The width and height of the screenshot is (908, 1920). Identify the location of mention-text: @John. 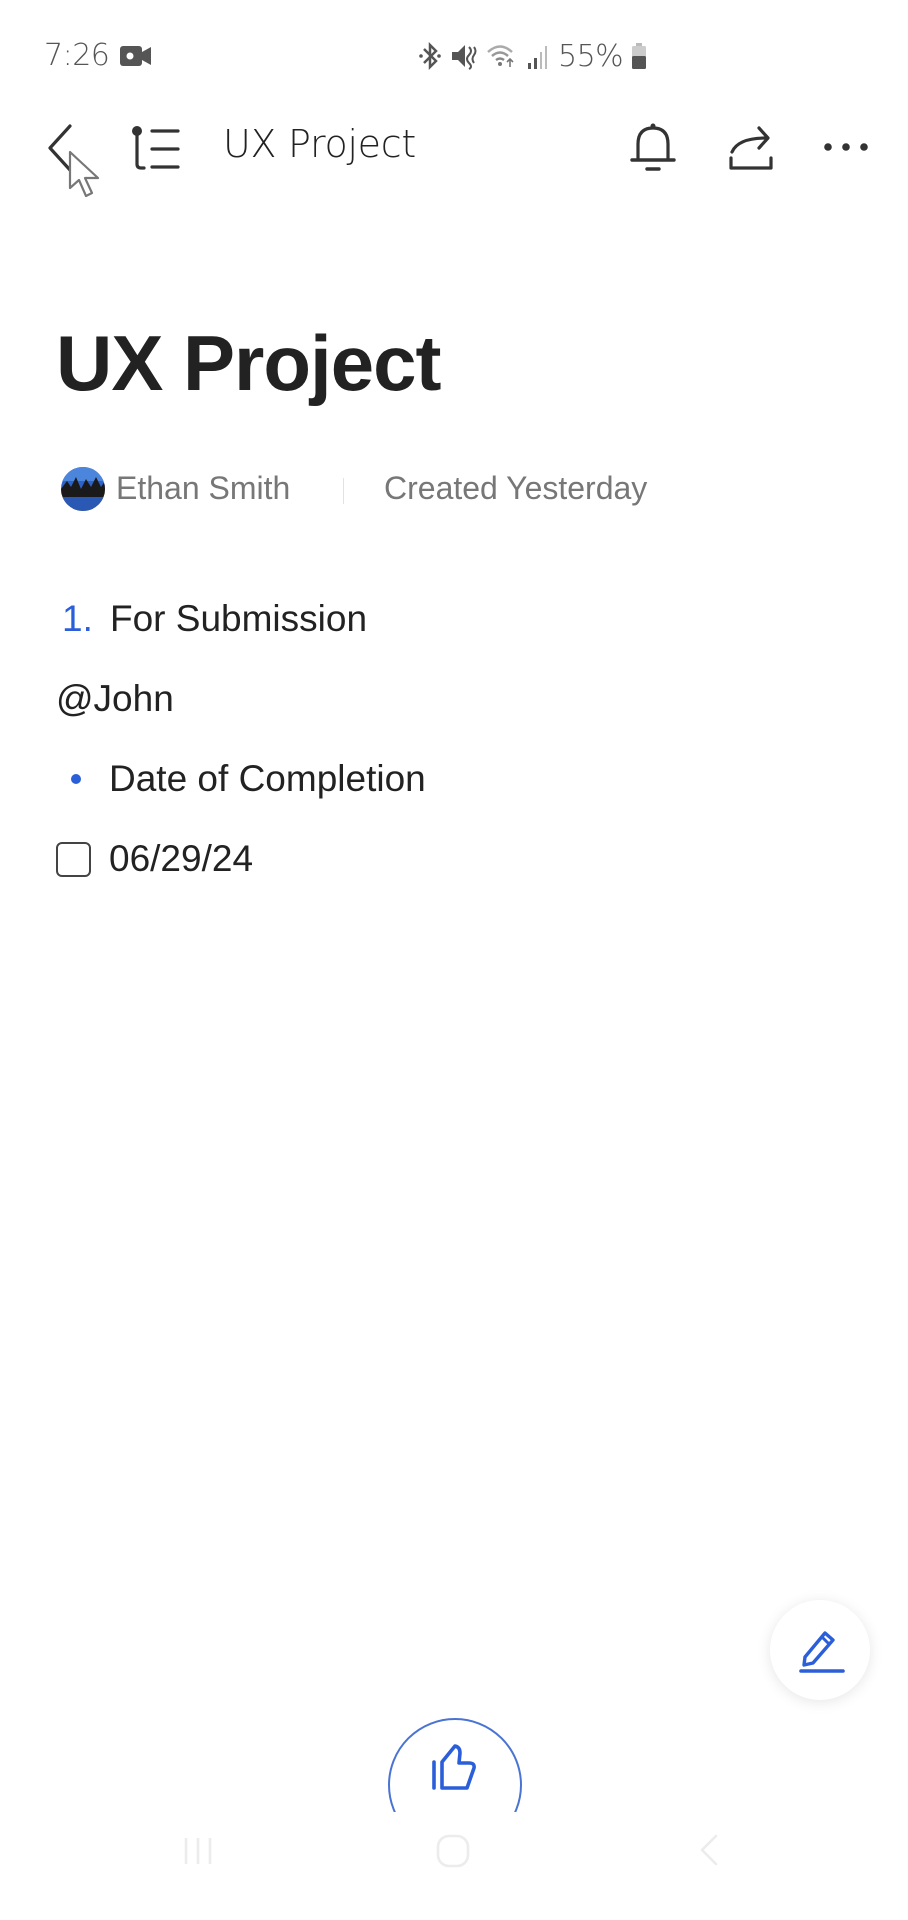
(115, 699).